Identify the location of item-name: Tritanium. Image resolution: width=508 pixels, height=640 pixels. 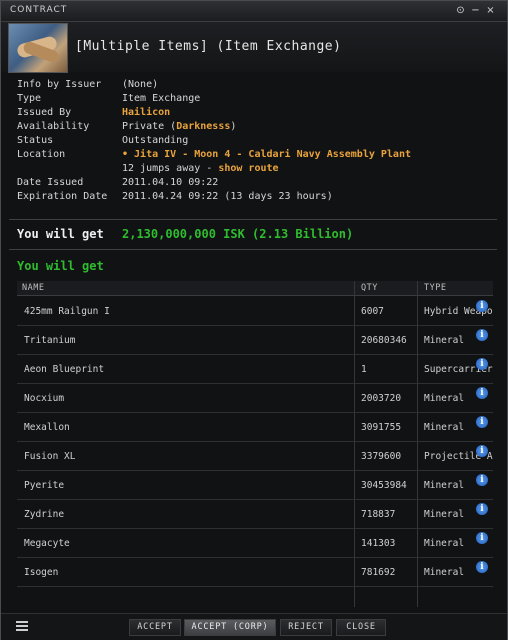
(50, 340).